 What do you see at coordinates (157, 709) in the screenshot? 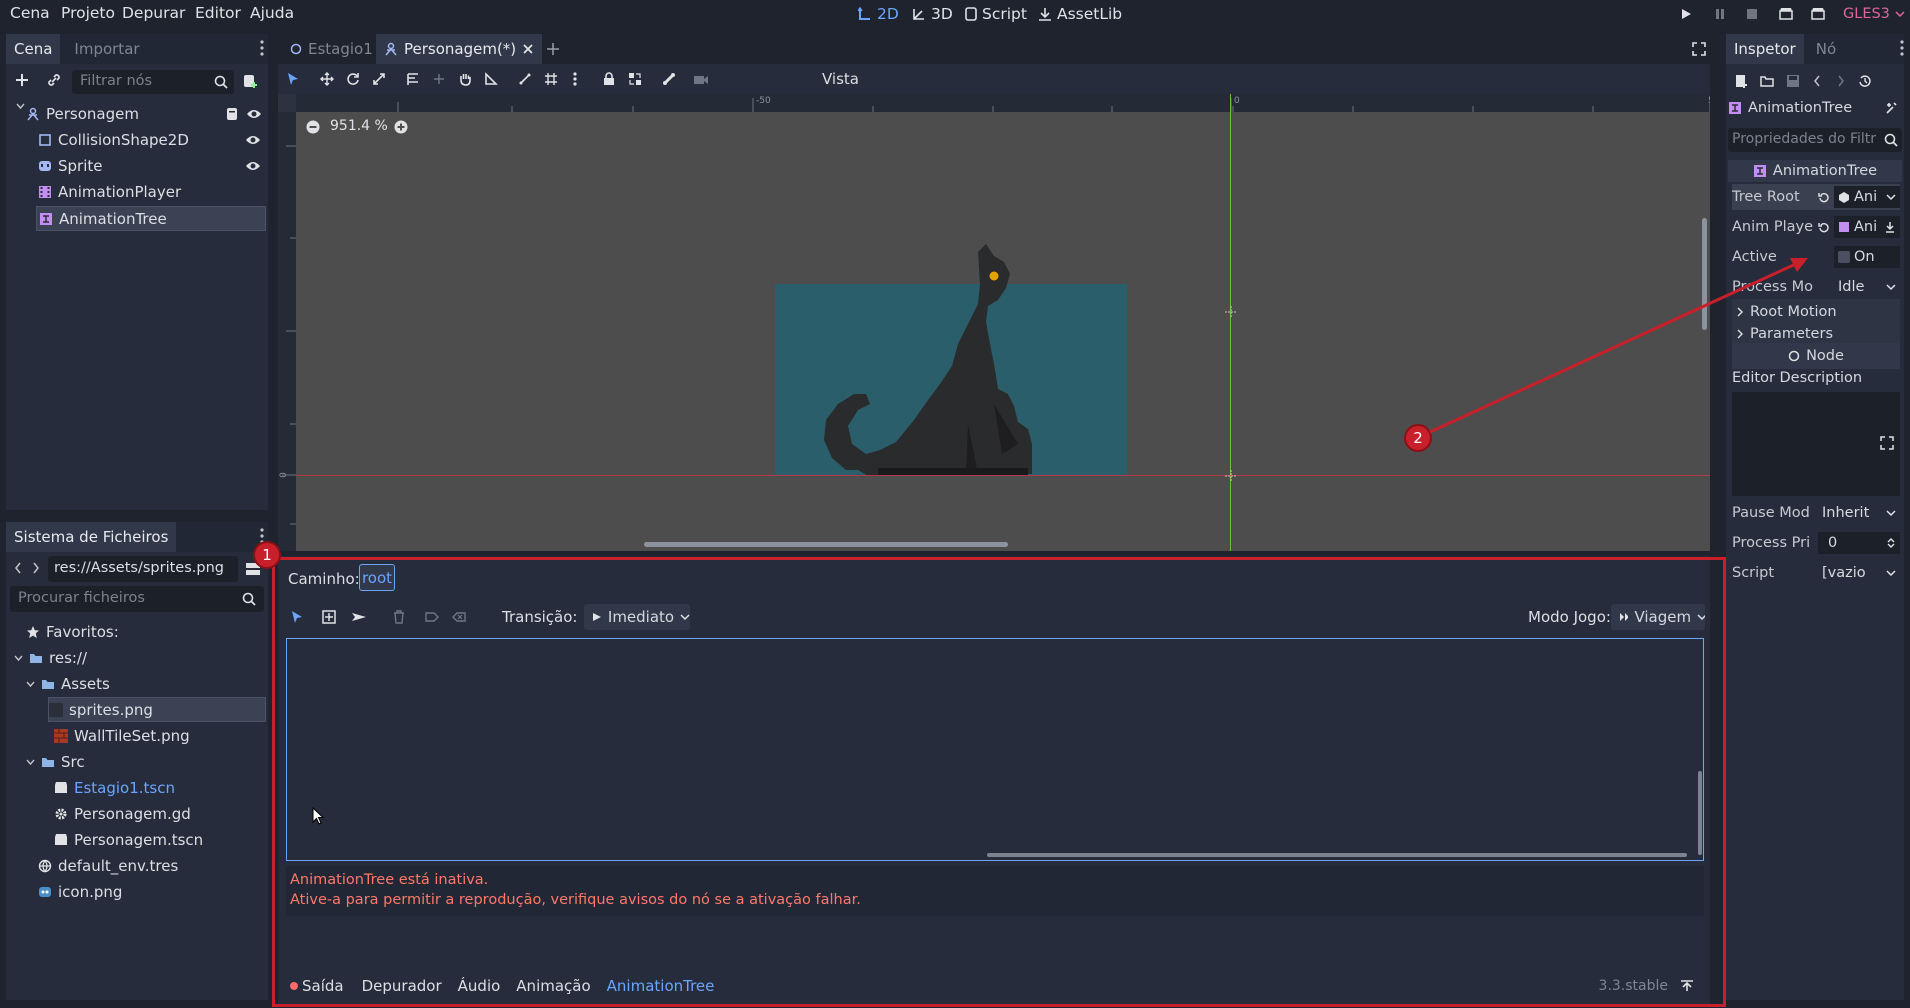
I see `file-sprites-png: sprites.png` at bounding box center [157, 709].